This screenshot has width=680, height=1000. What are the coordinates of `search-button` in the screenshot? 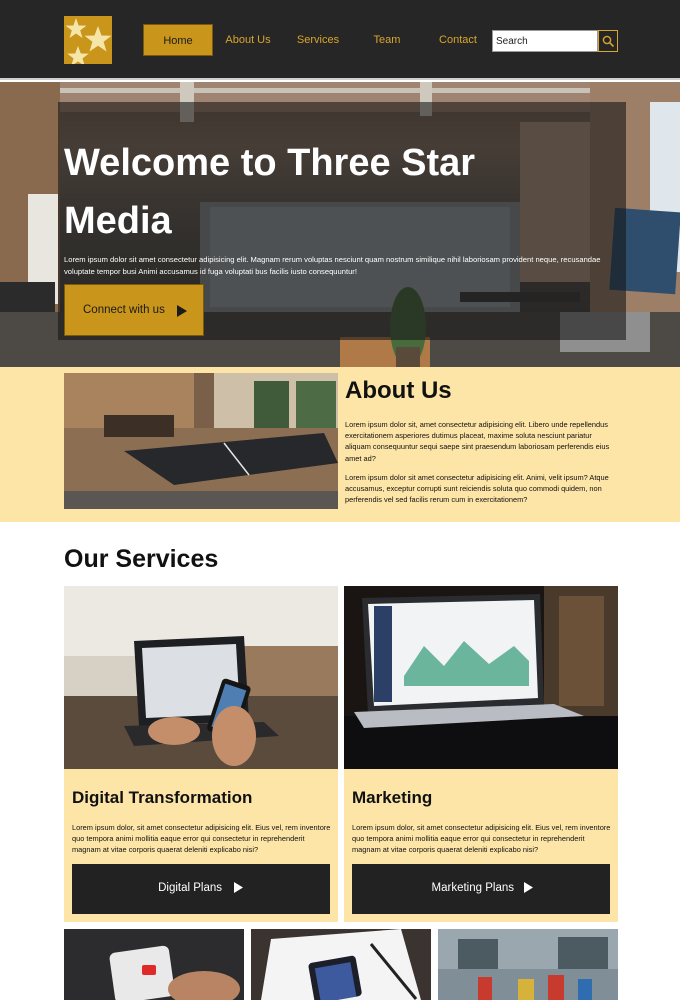 It's located at (608, 41).